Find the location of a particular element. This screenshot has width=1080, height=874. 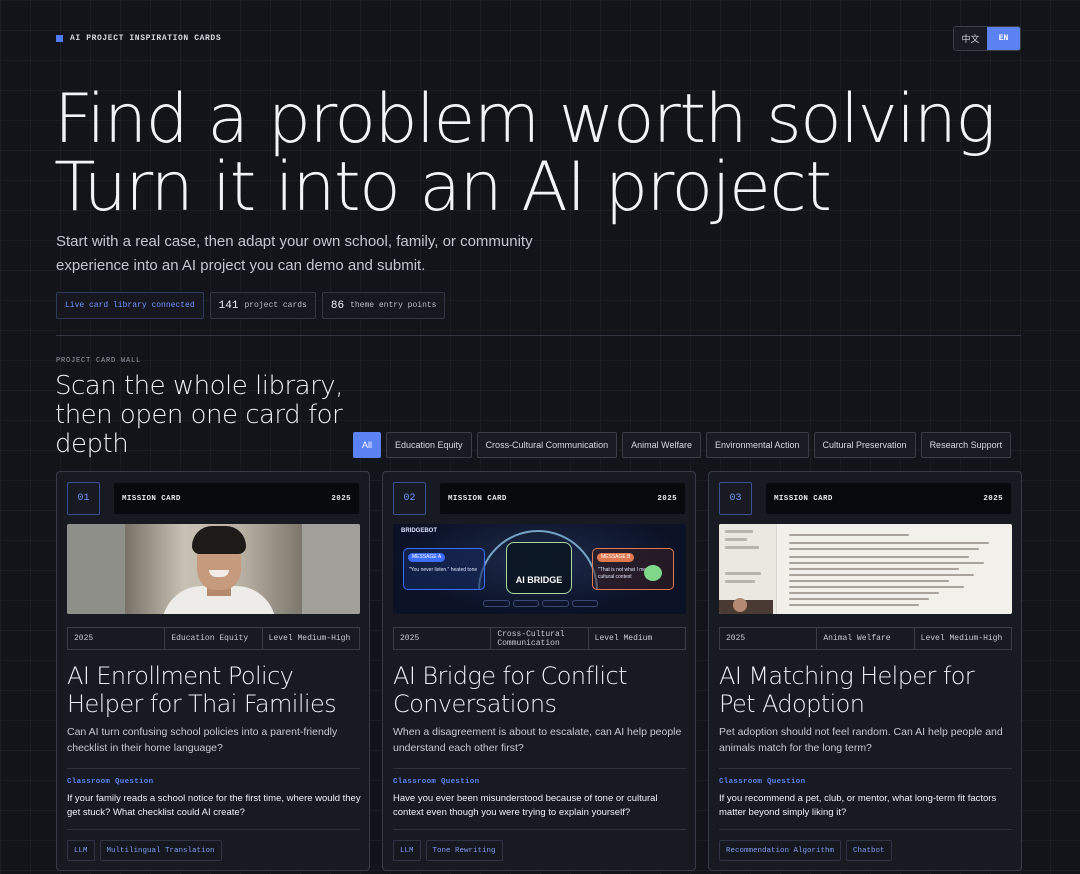

tag: Recommendation Algorithm is located at coordinates (780, 850).